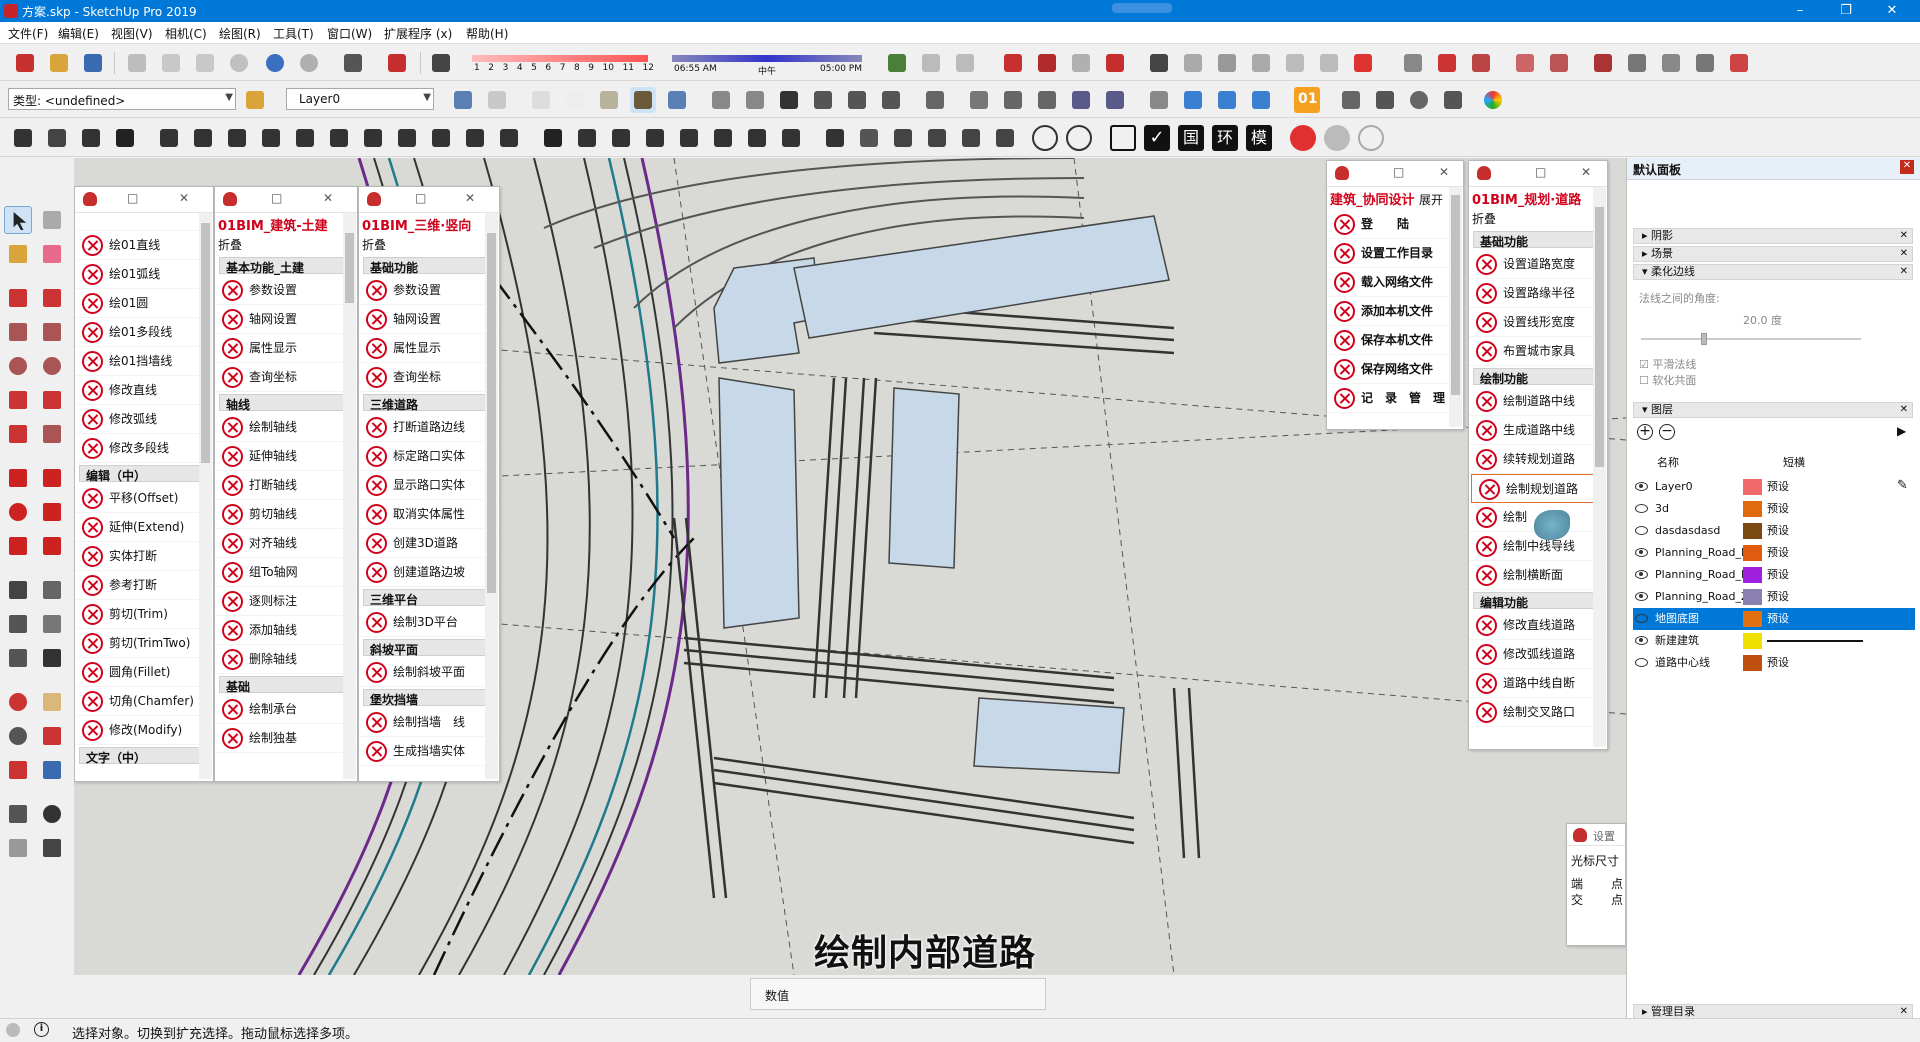 The image size is (1920, 1042). What do you see at coordinates (309, 63) in the screenshot?
I see `redo-icon` at bounding box center [309, 63].